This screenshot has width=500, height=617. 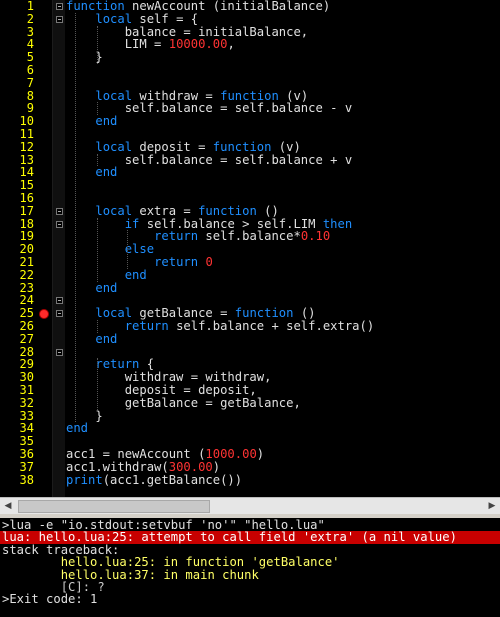 I want to click on line-number: 12, so click(x=26, y=146).